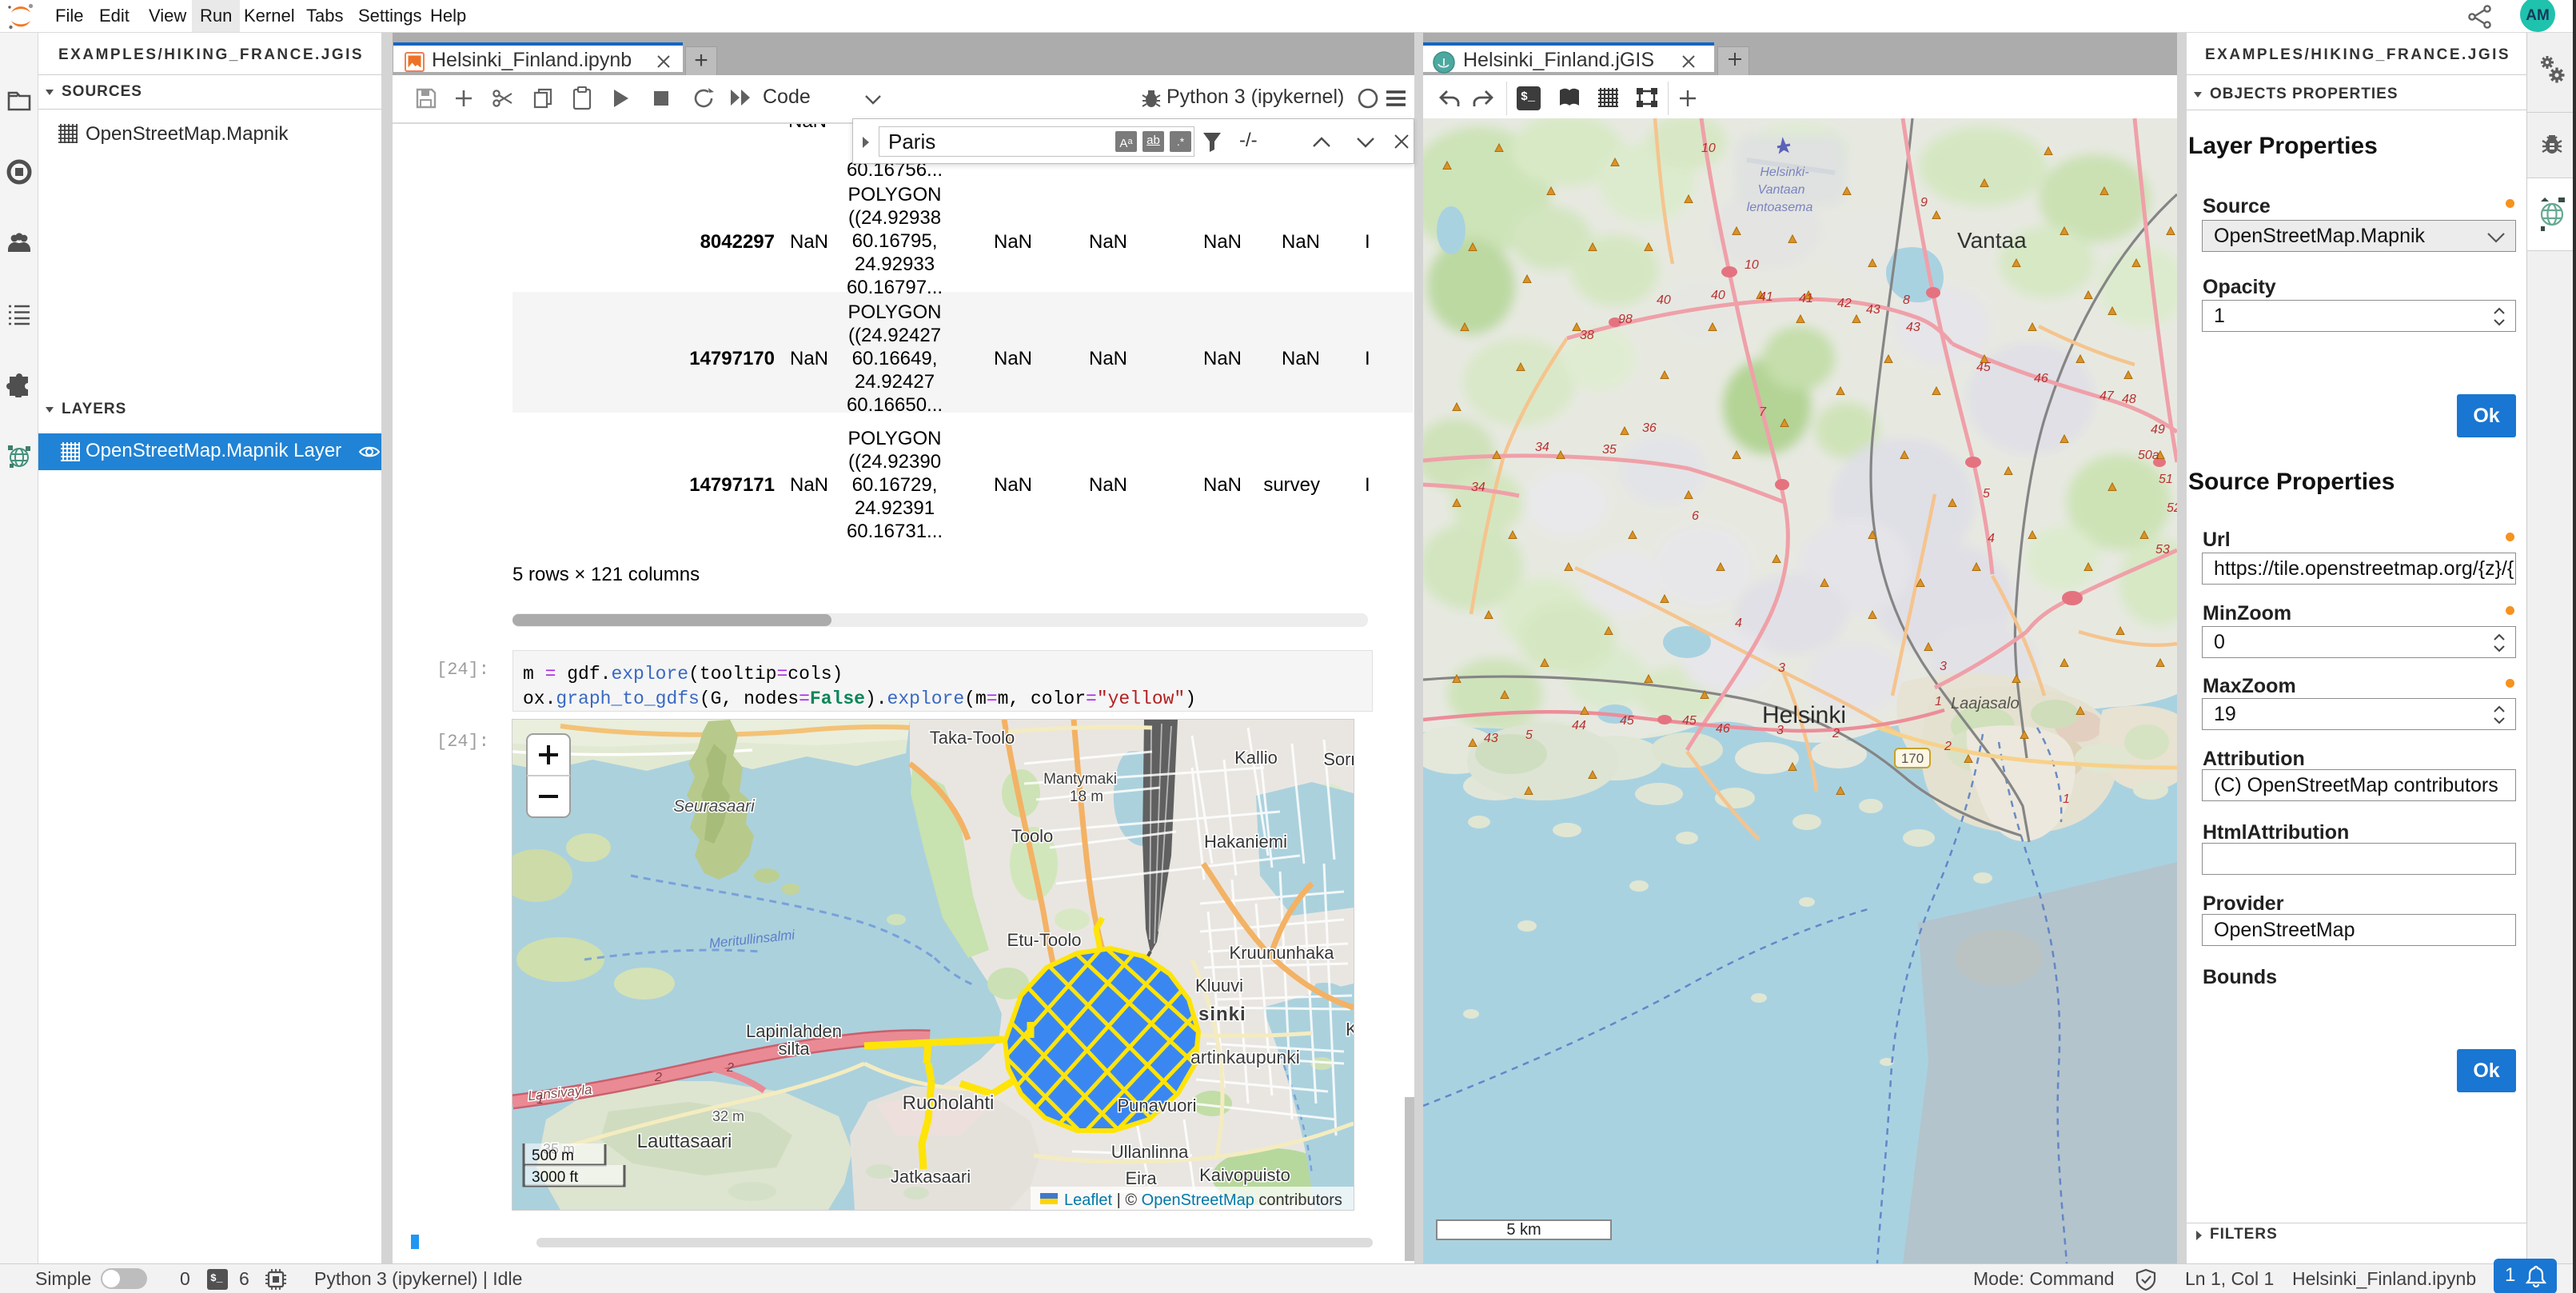  Describe the element at coordinates (1524, 1230) in the screenshot. I see `svg-text: 5 km` at that location.